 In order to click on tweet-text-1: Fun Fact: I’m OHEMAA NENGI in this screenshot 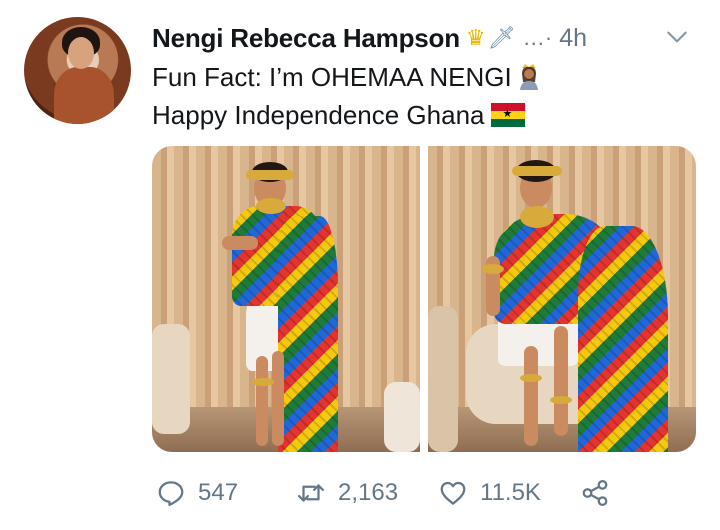, I will do `click(332, 77)`.